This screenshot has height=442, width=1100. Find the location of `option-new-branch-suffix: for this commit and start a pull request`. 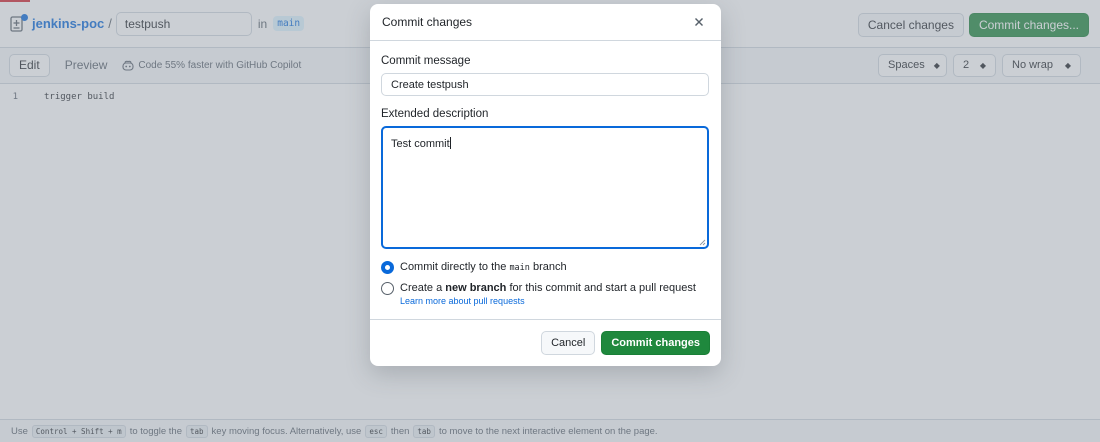

option-new-branch-suffix: for this commit and start a pull request is located at coordinates (602, 288).